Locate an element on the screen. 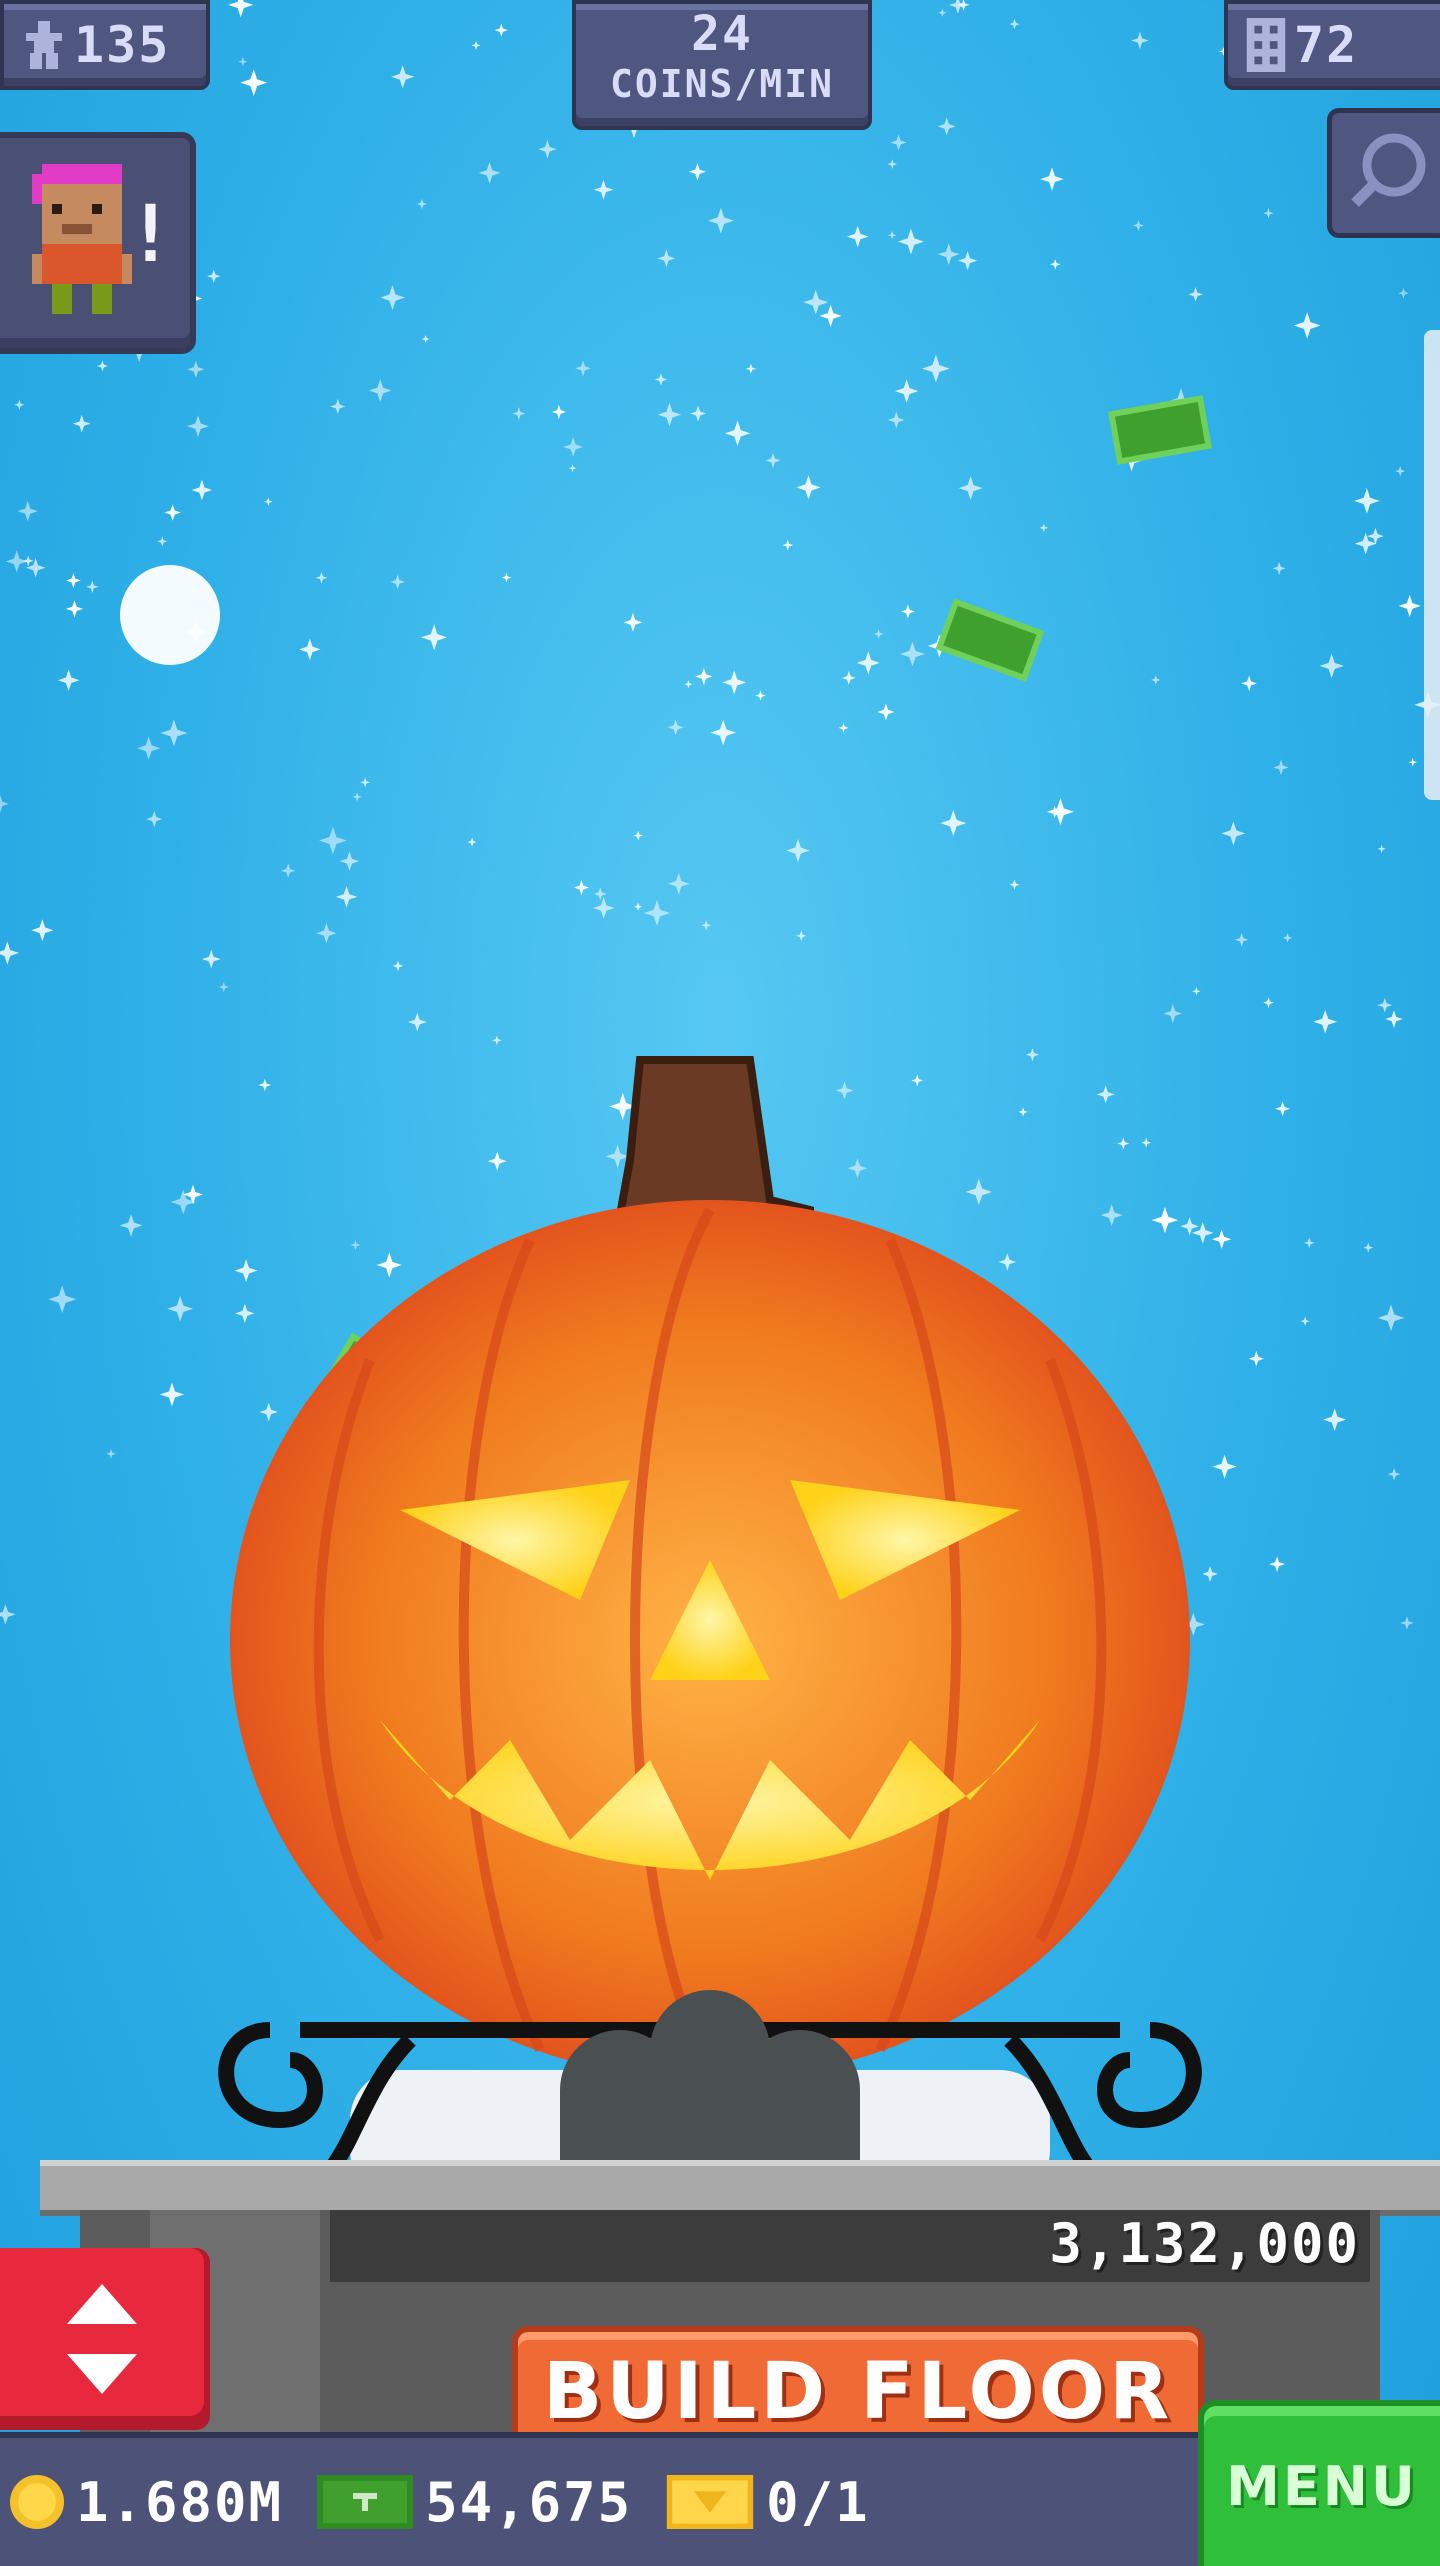 The height and width of the screenshot is (2566, 1440). floors-counter: 72 is located at coordinates (1332, 45).